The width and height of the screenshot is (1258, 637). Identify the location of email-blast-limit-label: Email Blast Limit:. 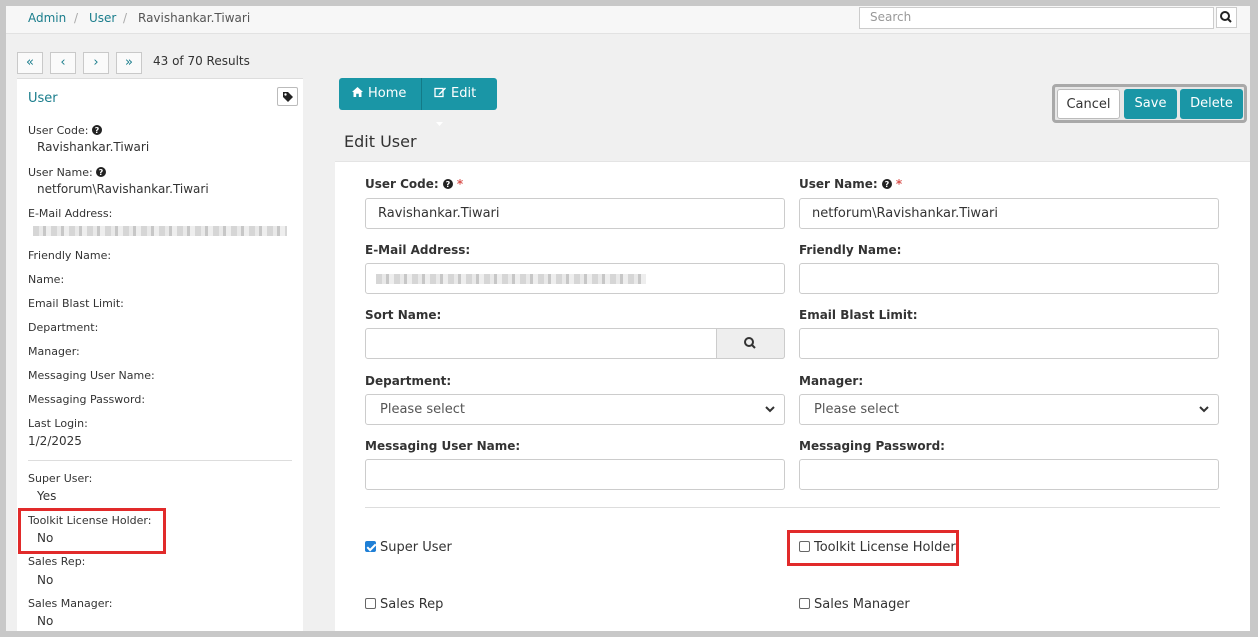
(76, 303).